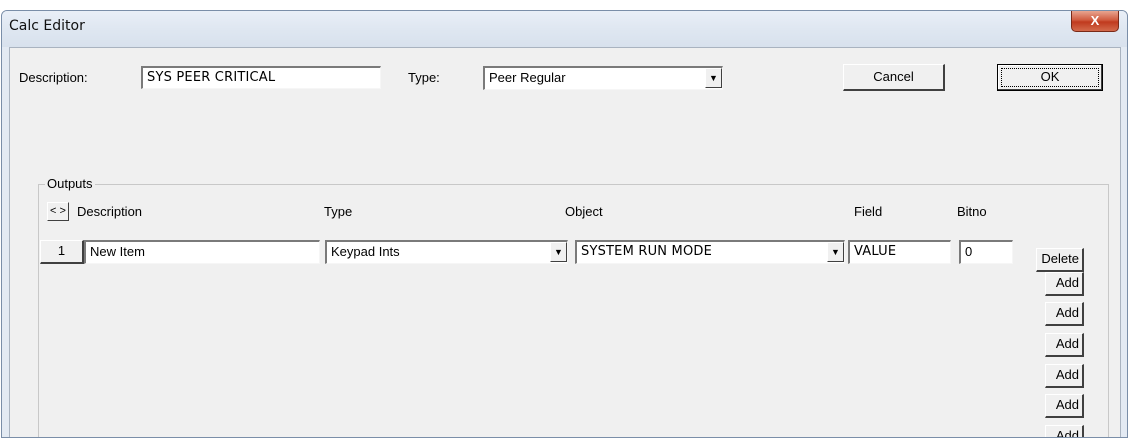  What do you see at coordinates (53, 77) in the screenshot?
I see `description-label: Description:` at bounding box center [53, 77].